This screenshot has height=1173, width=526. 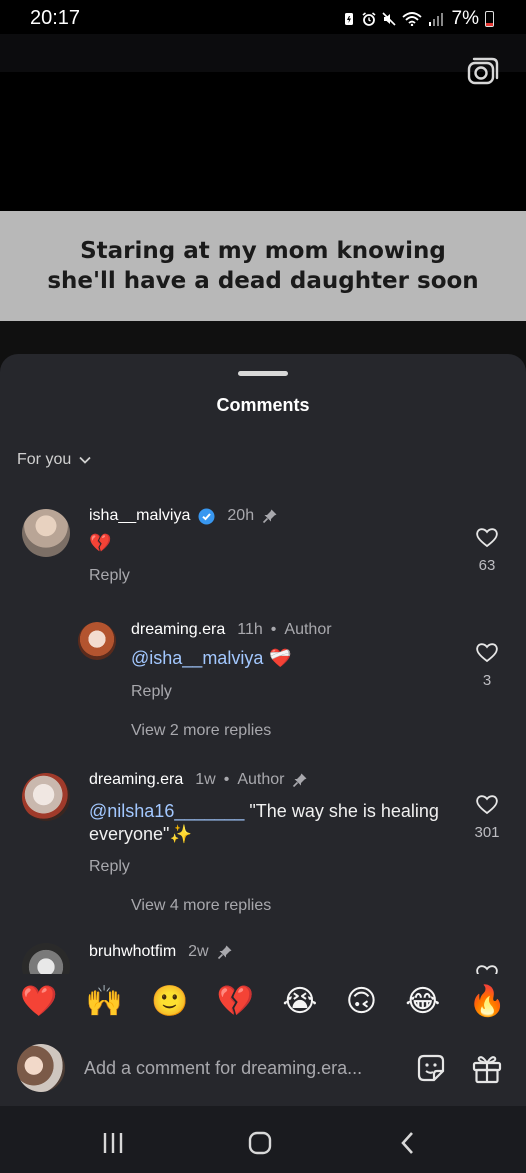 What do you see at coordinates (408, 1143) in the screenshot?
I see `back-icon` at bounding box center [408, 1143].